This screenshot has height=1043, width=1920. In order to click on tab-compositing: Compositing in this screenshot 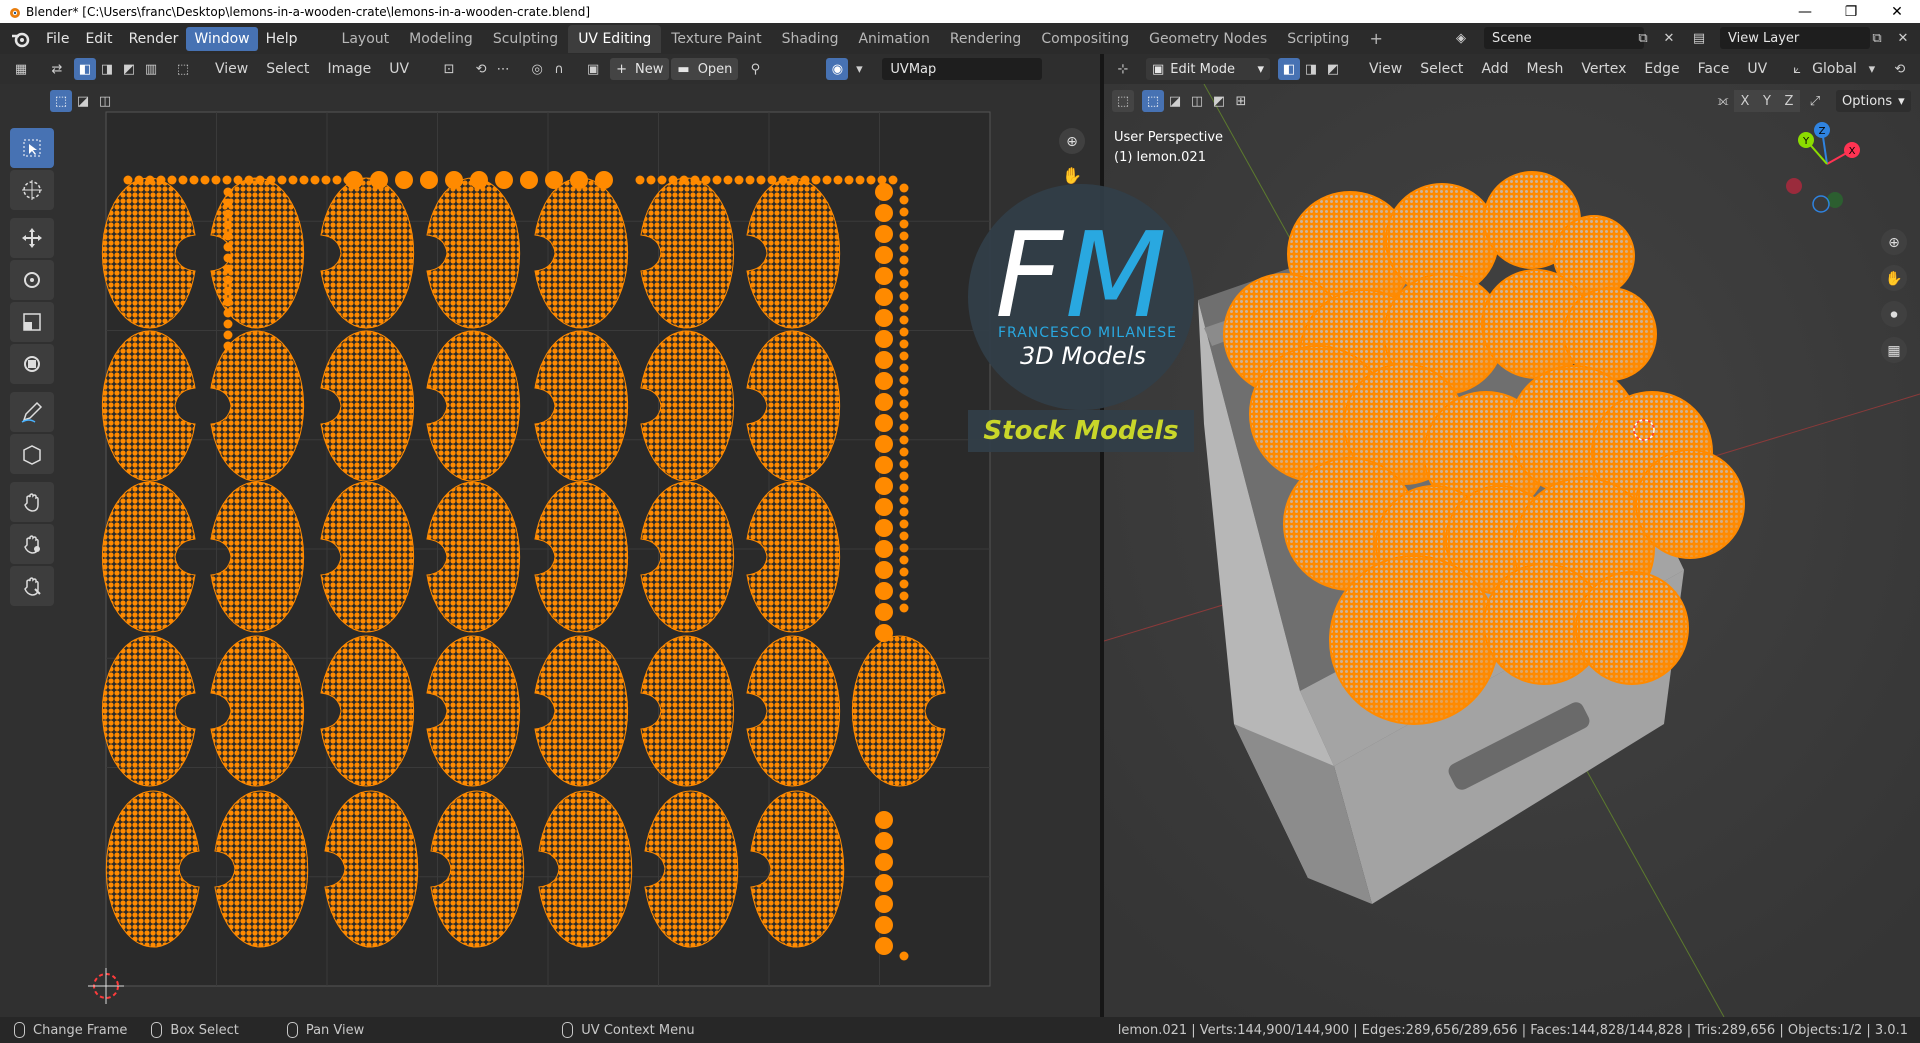, I will do `click(1085, 39)`.